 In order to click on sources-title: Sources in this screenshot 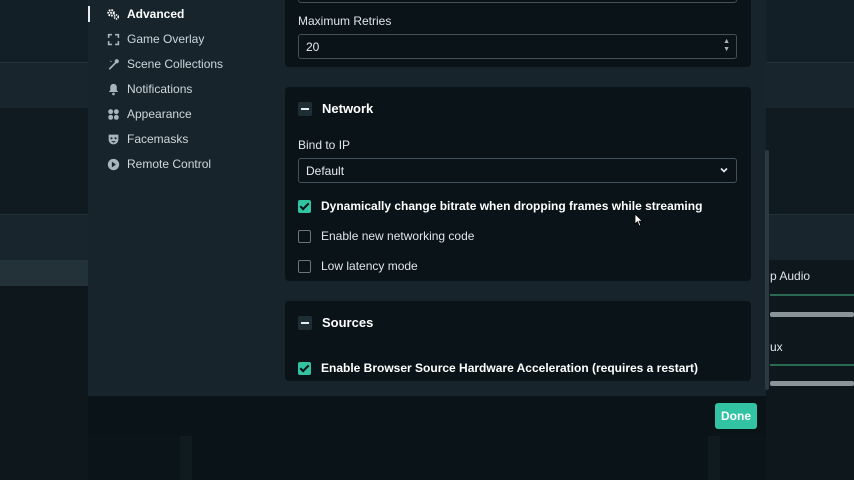, I will do `click(348, 322)`.